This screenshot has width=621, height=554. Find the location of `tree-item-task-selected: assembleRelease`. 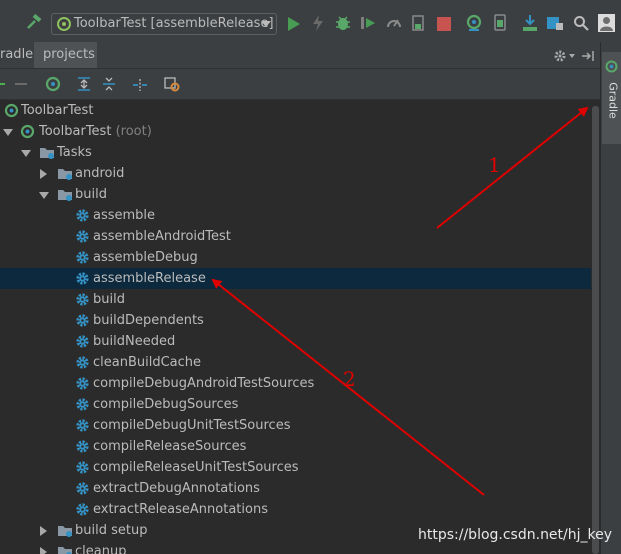

tree-item-task-selected: assembleRelease is located at coordinates (300, 278).